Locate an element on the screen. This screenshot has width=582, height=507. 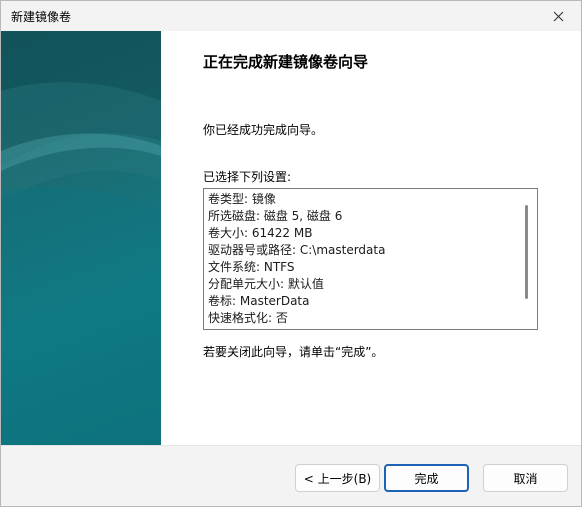
setting-selected-disks: 所选磁盘: 磁盘 5, 磁盘 6 is located at coordinates (275, 216).